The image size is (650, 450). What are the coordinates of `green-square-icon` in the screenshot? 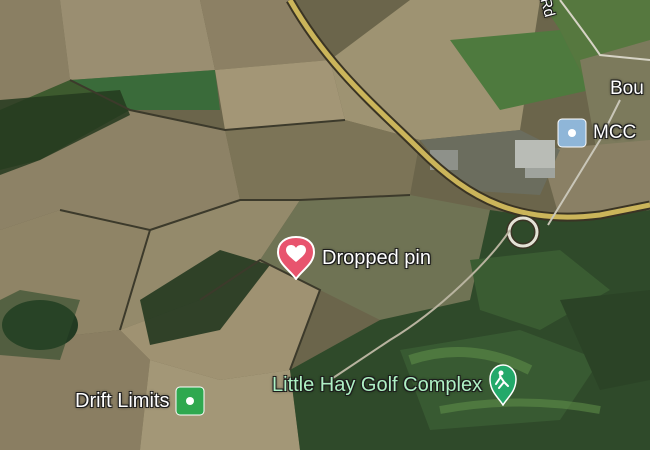 It's located at (190, 401).